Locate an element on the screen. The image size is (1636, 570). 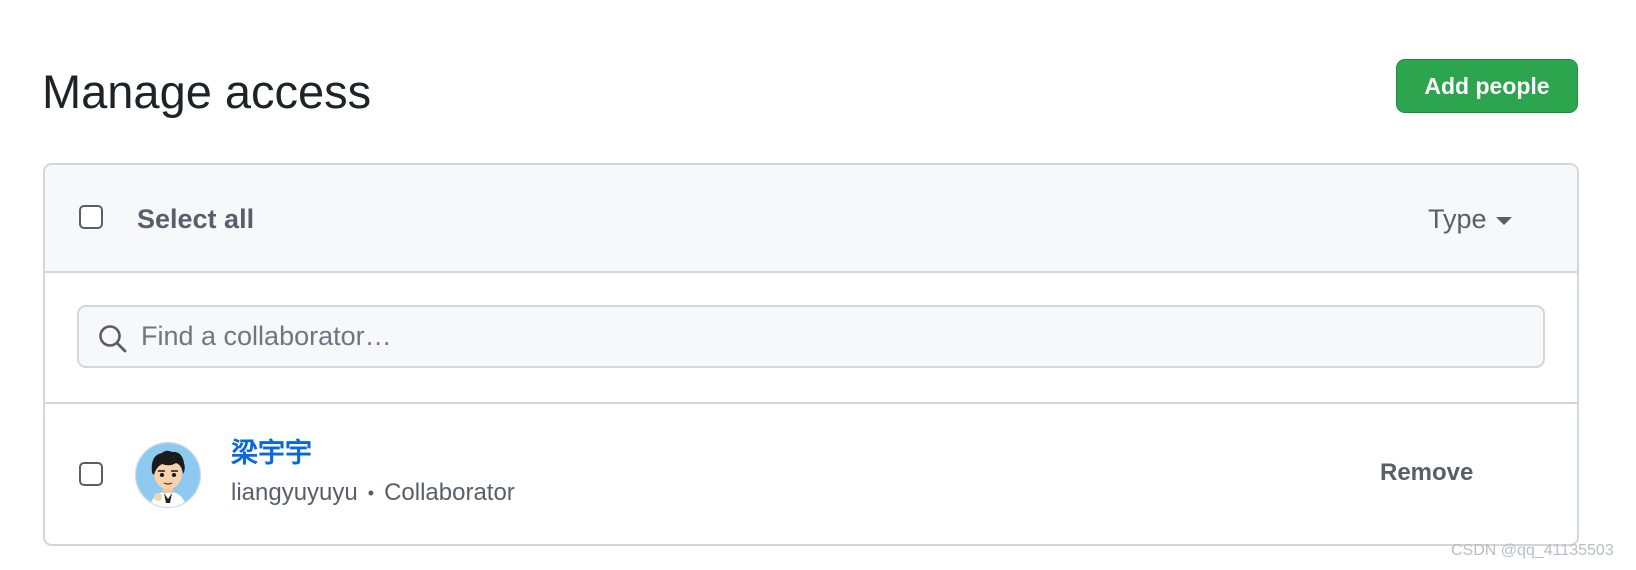
collaborator-username: liangyuyuyu is located at coordinates (294, 492).